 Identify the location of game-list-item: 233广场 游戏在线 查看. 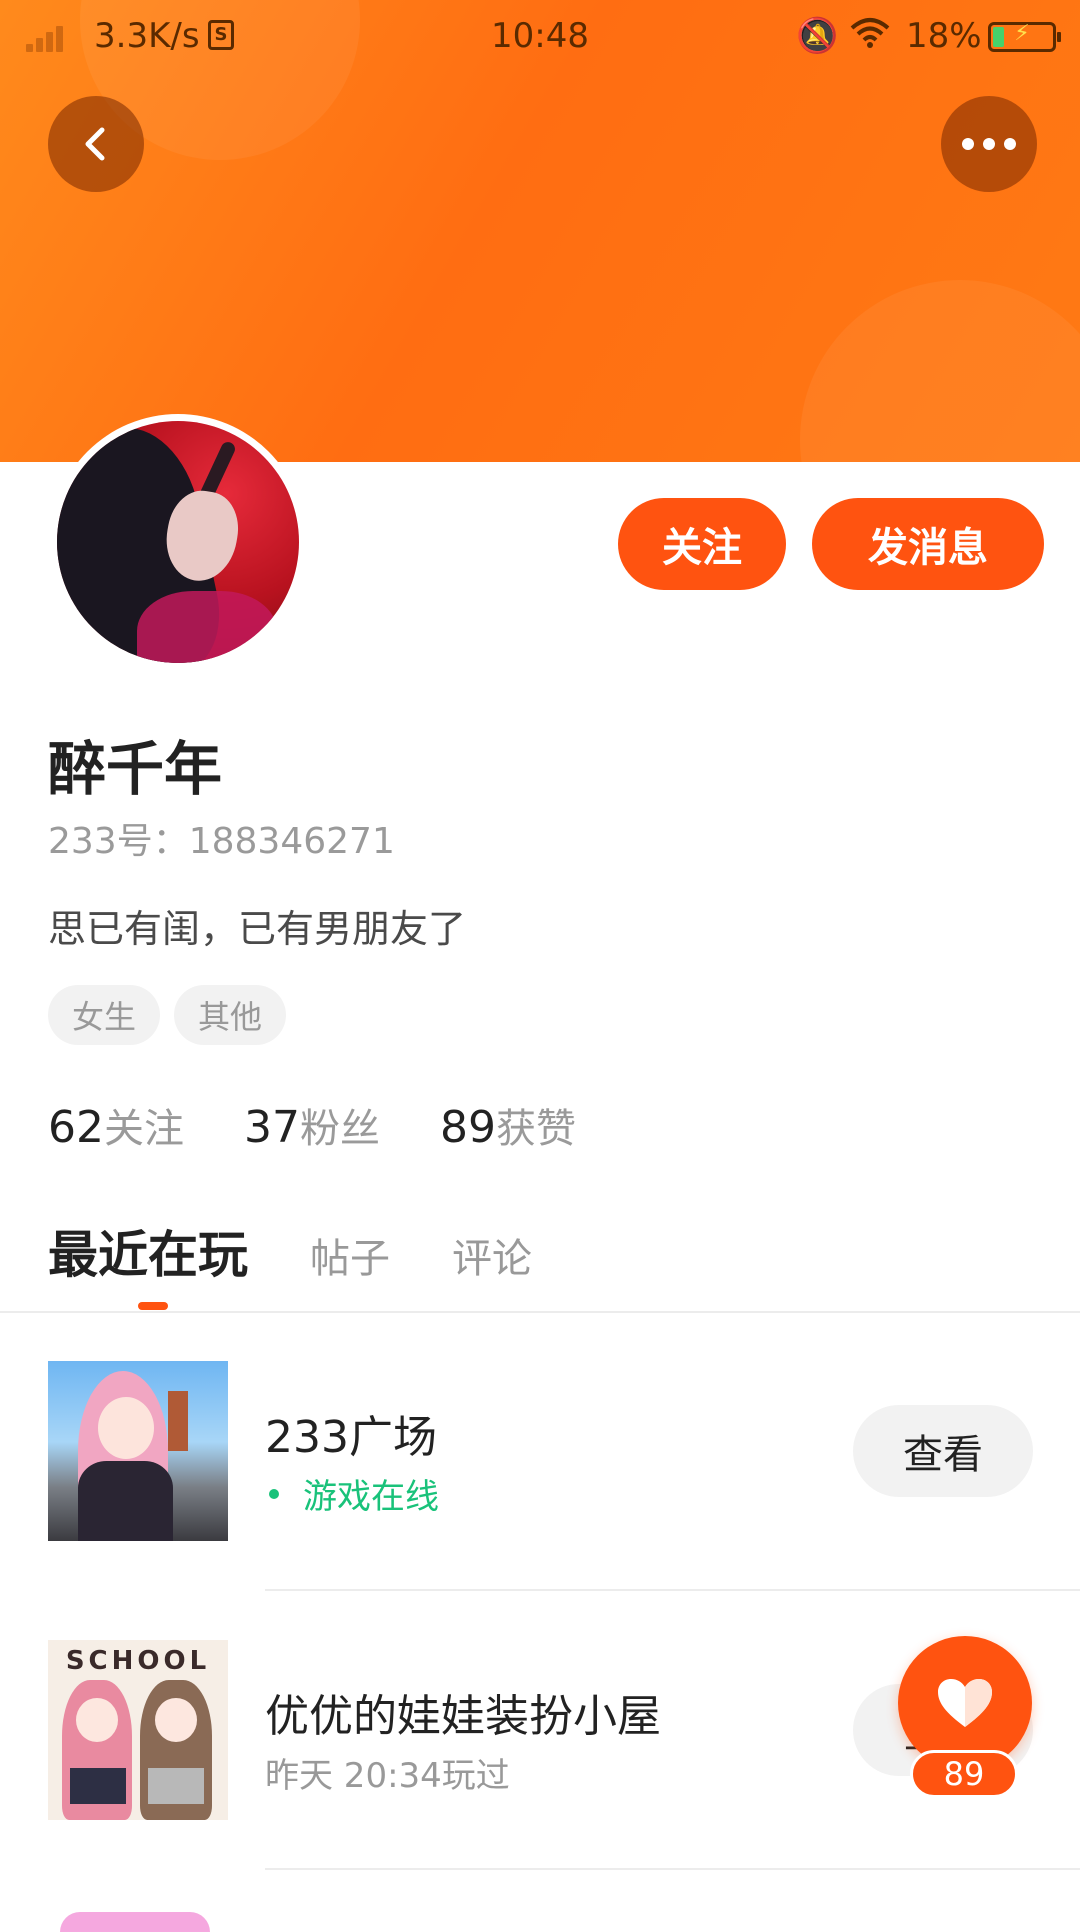
(540, 1452).